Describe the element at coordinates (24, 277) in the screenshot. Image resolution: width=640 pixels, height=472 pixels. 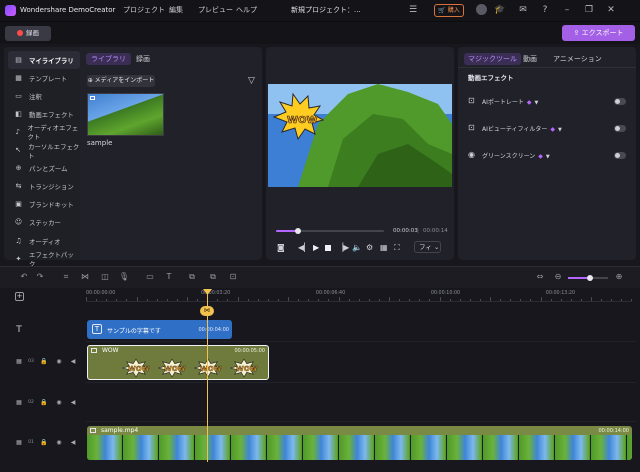
I see `undo-icon: ↶` at that location.